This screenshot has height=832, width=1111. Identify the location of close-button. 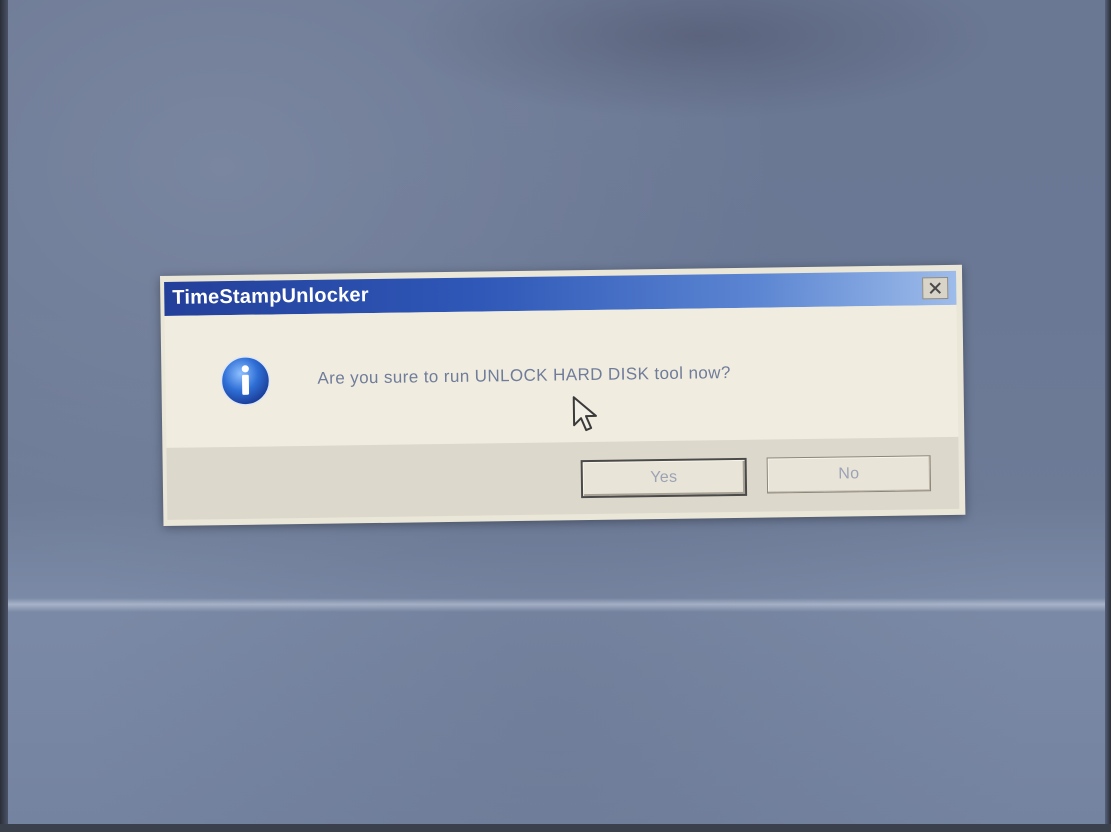
(935, 288).